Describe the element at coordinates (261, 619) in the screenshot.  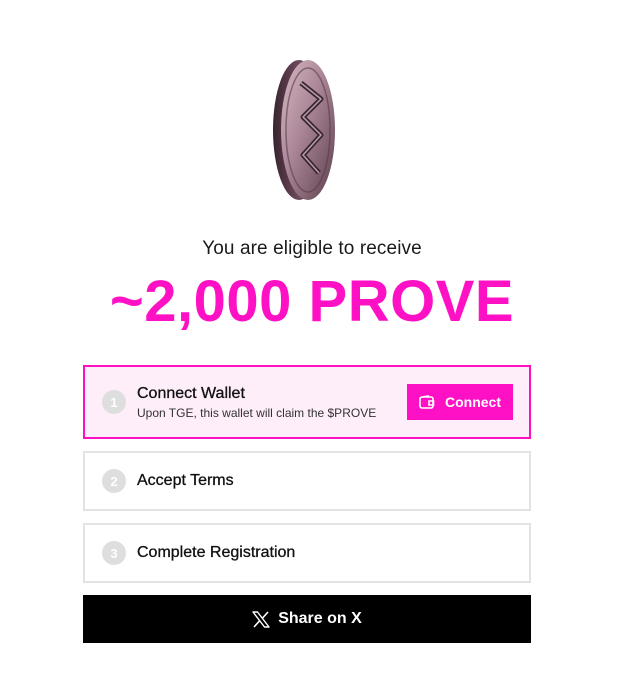
I see `x-logo-icon` at that location.